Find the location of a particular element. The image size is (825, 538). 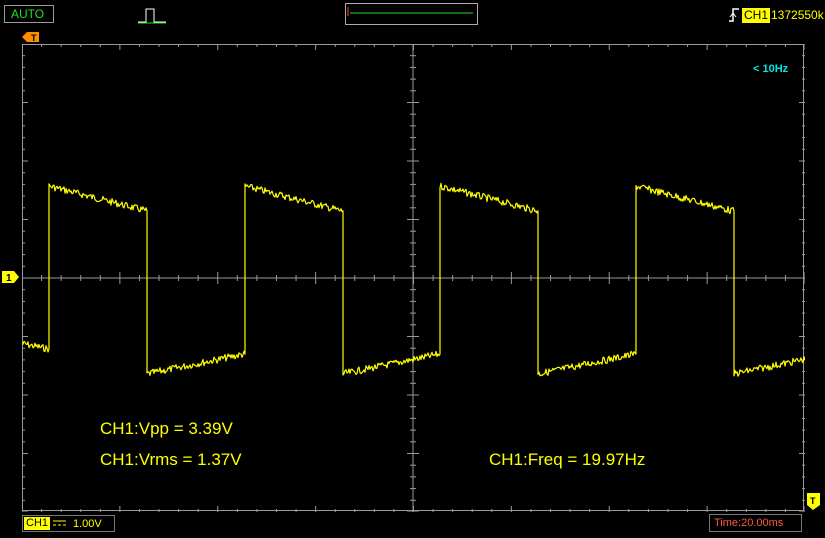

frequency-warning: < 10Hz is located at coordinates (771, 69).